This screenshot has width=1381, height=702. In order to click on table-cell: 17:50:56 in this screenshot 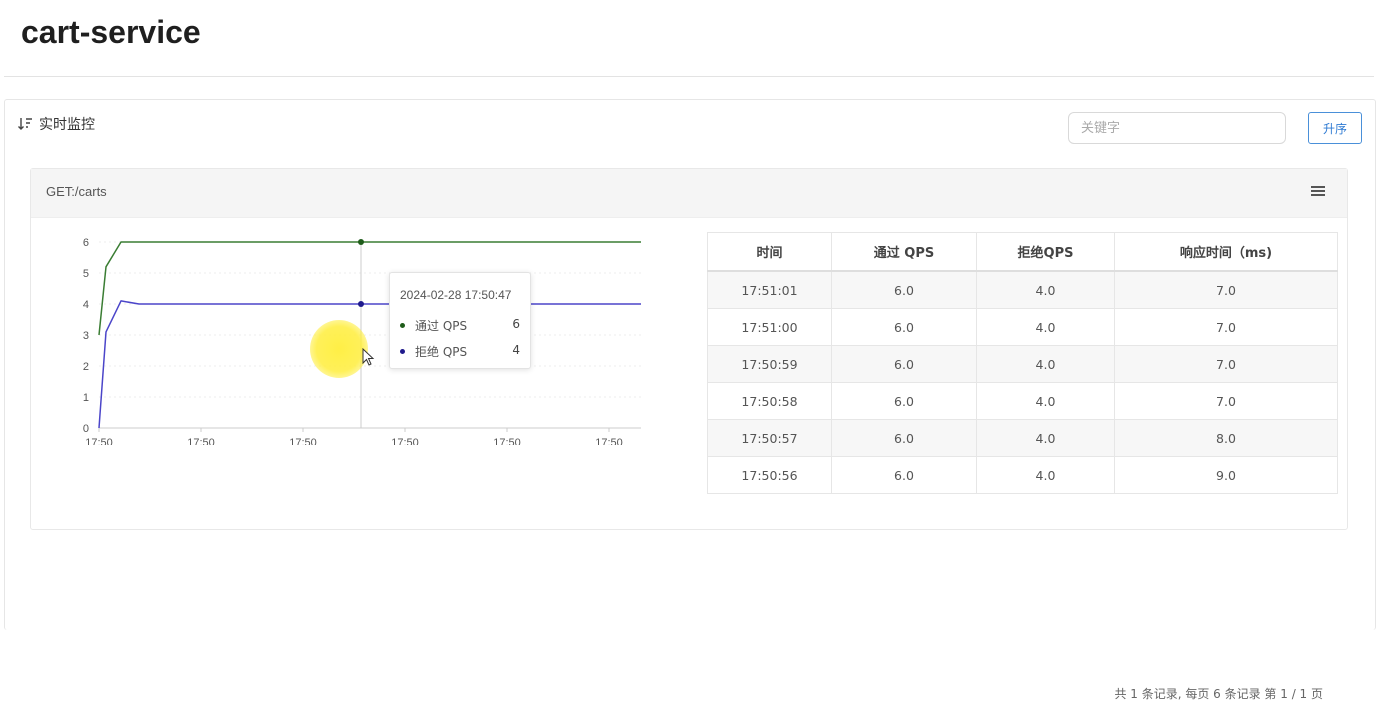, I will do `click(769, 475)`.